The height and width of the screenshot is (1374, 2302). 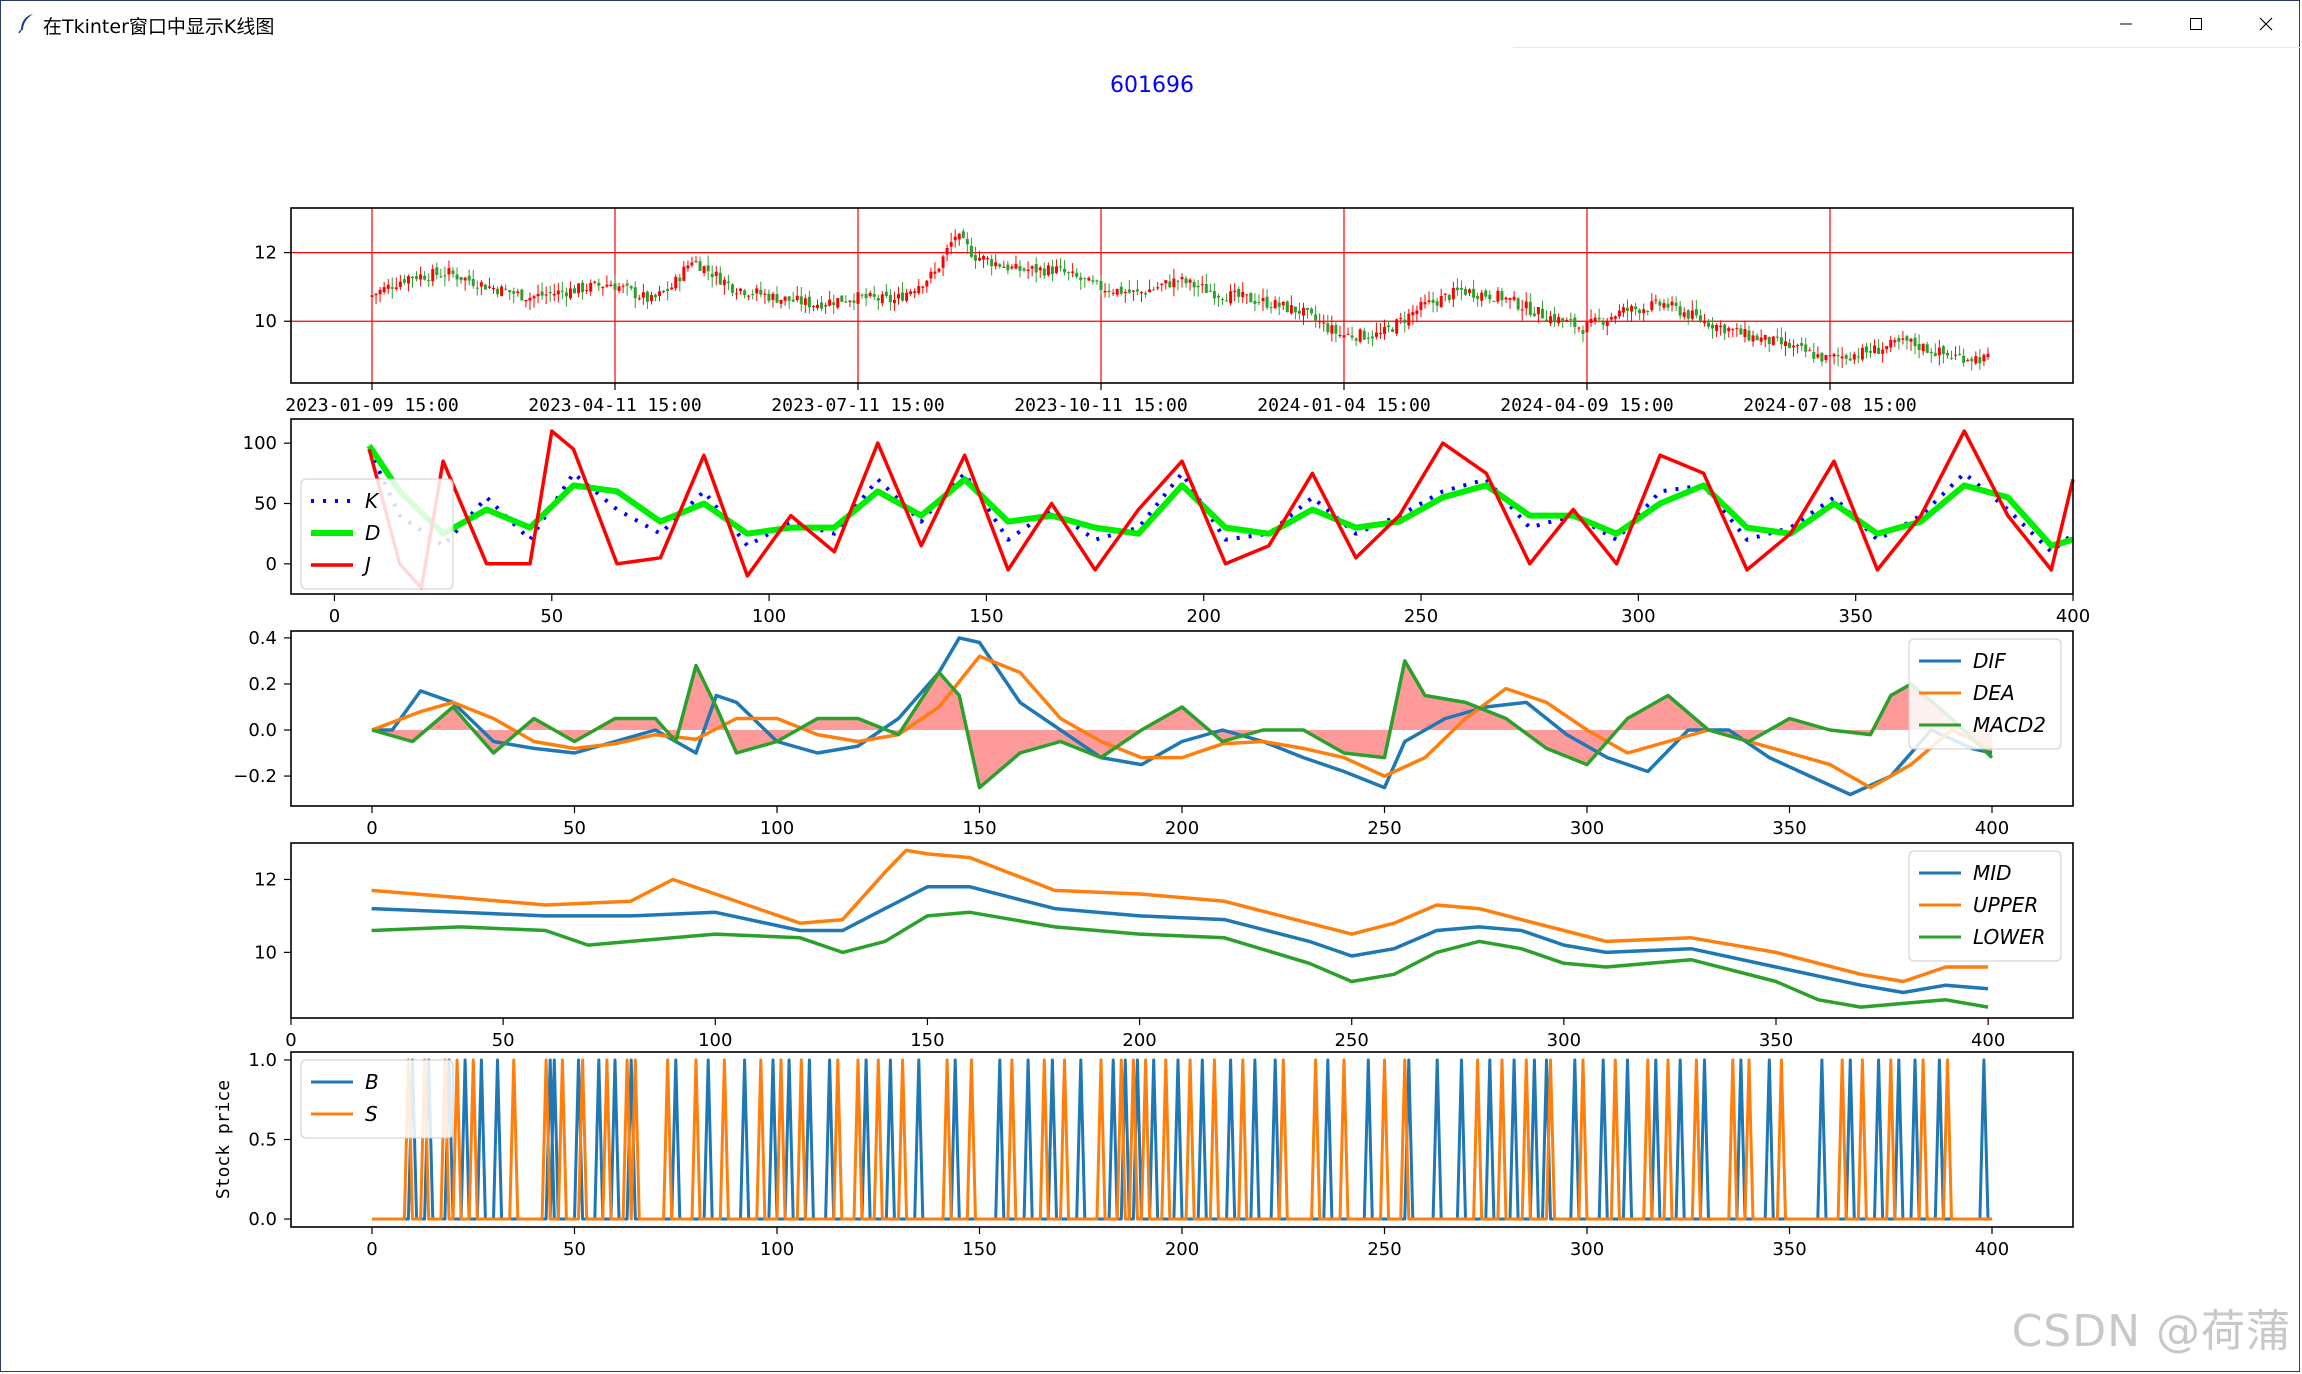 What do you see at coordinates (1586, 405) in the screenshot?
I see `x-tick-label: 2024-04-09 15:00` at bounding box center [1586, 405].